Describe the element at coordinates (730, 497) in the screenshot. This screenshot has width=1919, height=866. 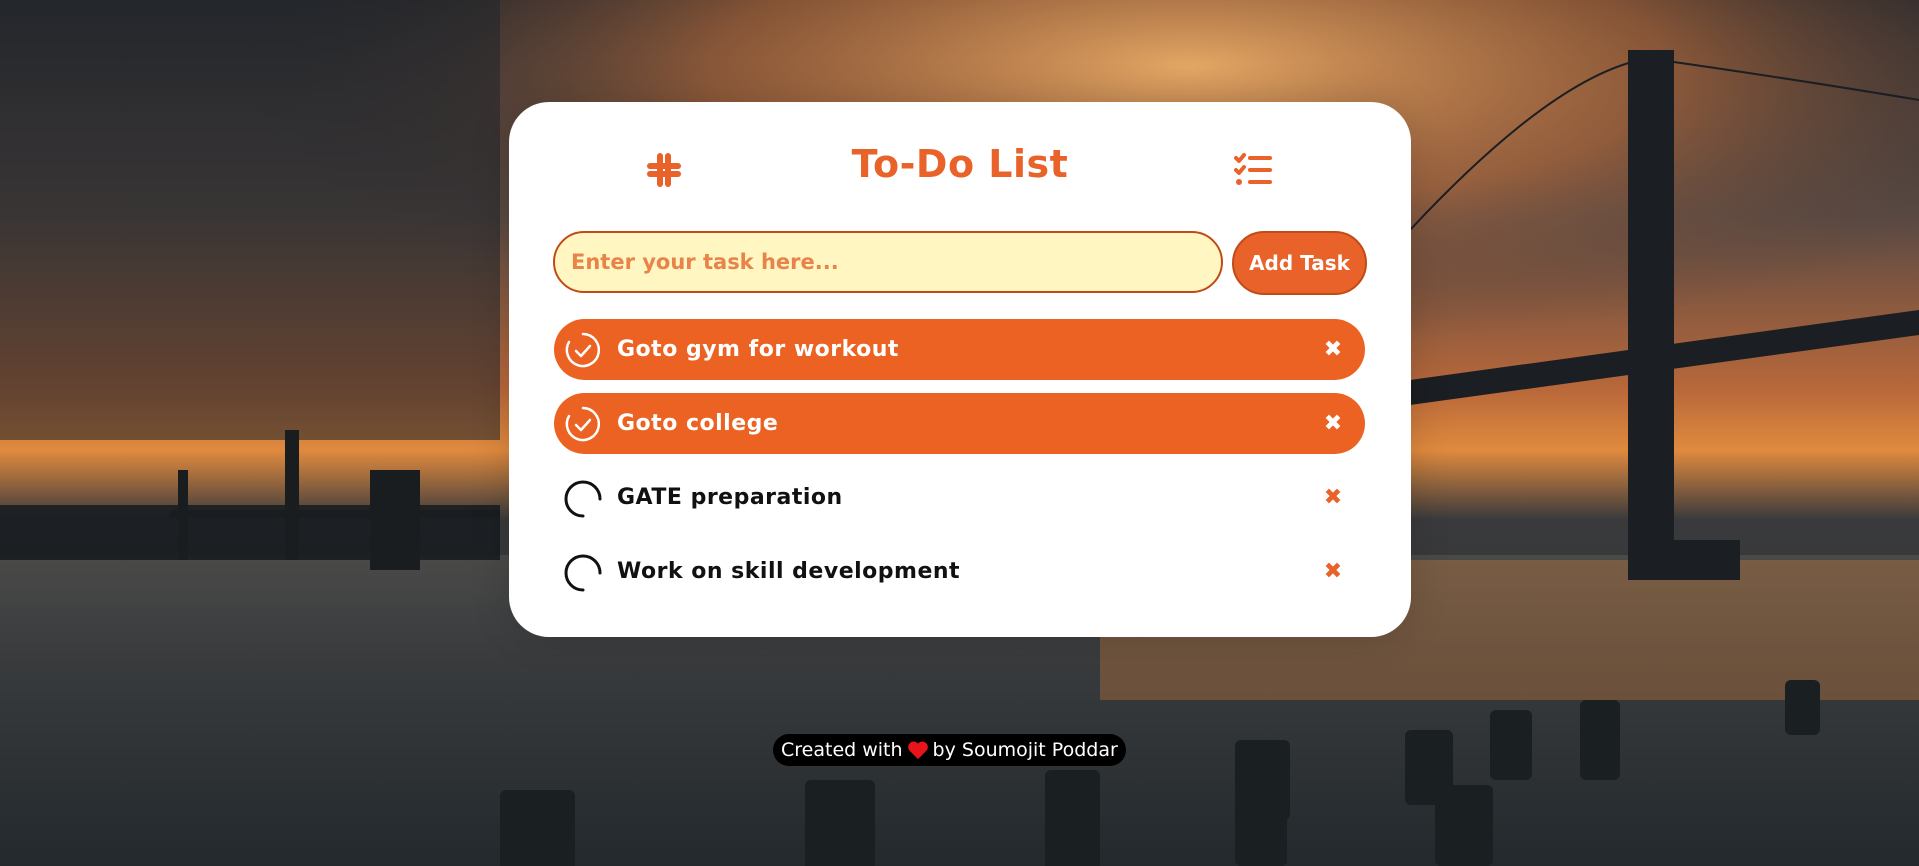
I see `task-label: GATE preparation` at that location.